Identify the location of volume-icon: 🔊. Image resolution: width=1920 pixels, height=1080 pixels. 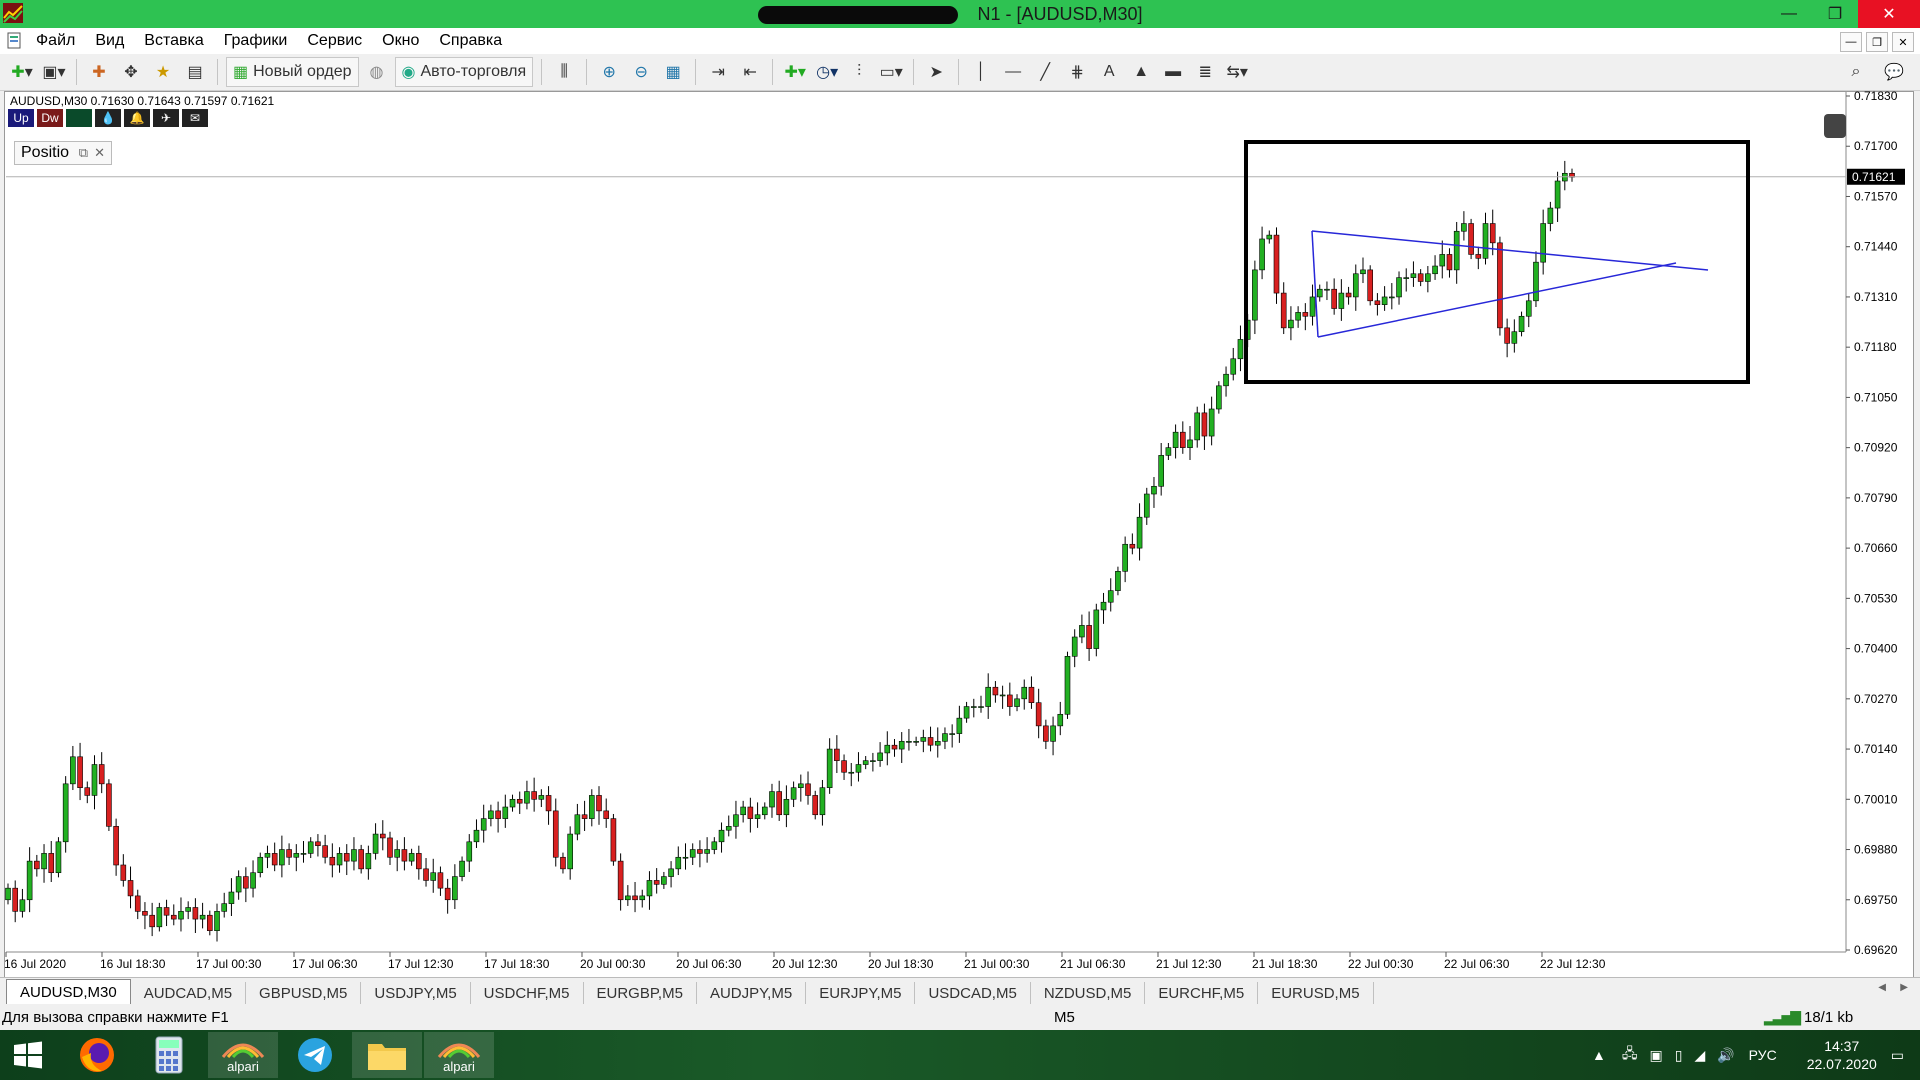
(1725, 1055).